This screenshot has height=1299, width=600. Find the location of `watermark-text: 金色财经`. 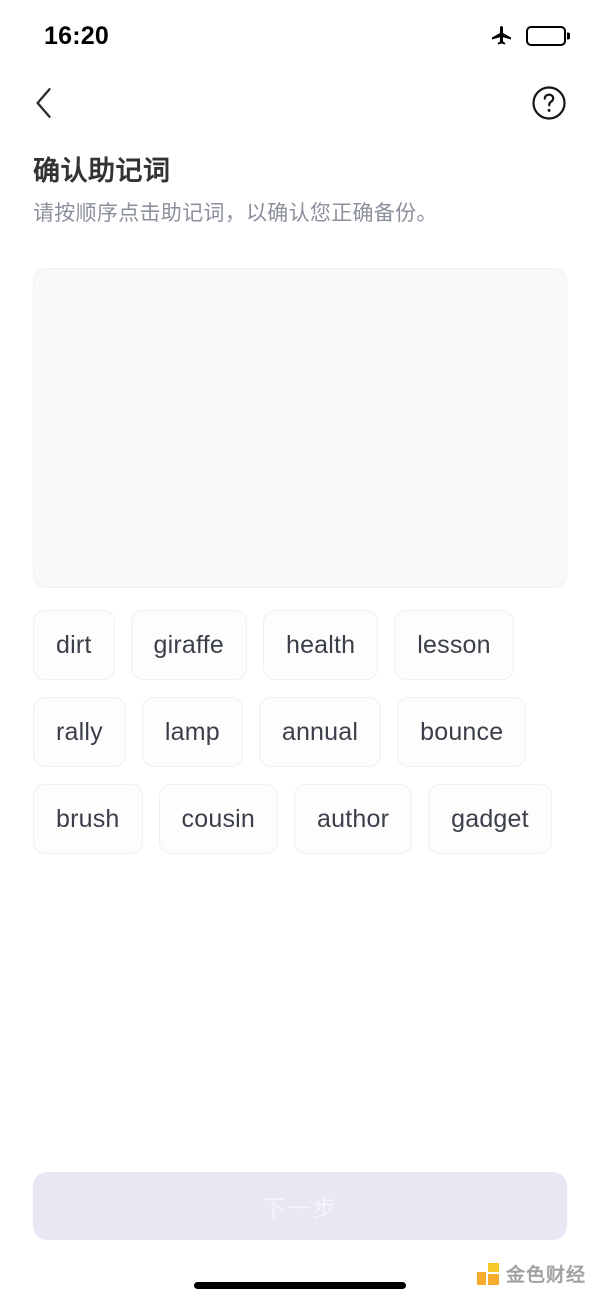

watermark-text: 金色财经 is located at coordinates (545, 1275).